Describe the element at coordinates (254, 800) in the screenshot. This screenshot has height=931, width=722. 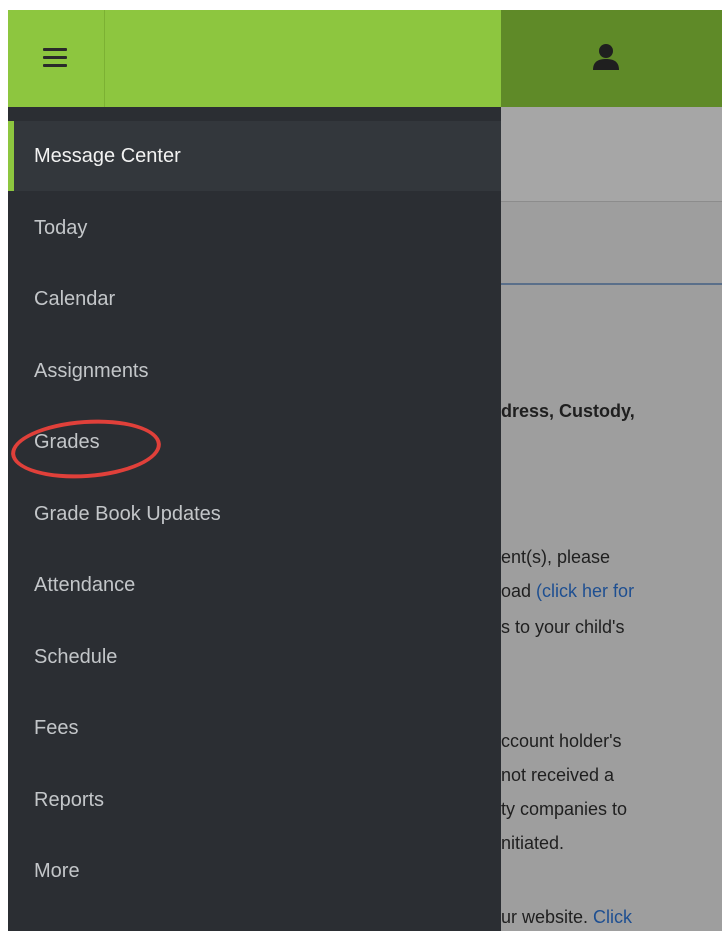
I see `drawer-item-reports: Reports` at that location.